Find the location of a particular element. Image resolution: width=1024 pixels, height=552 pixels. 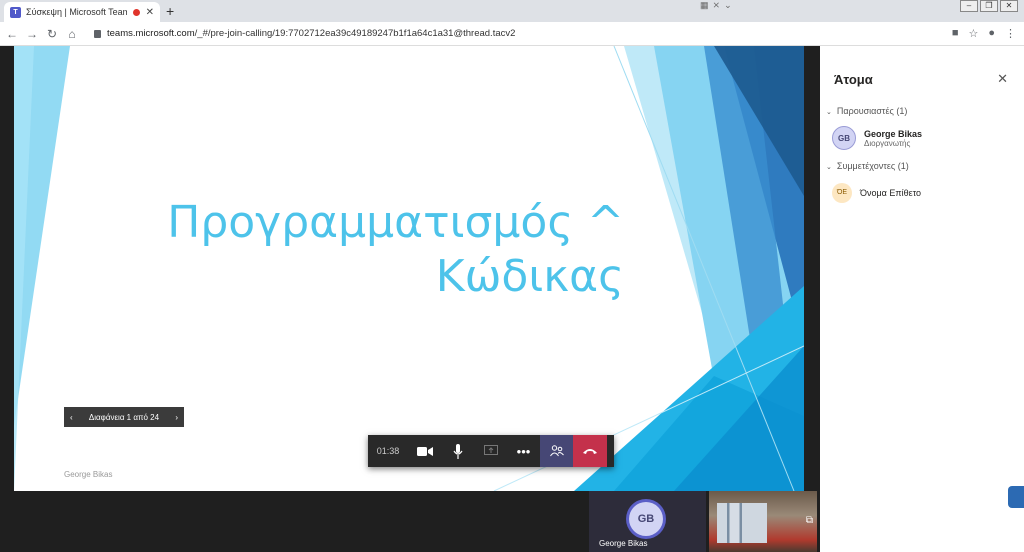

phone-hangup-icon is located at coordinates (590, 451).